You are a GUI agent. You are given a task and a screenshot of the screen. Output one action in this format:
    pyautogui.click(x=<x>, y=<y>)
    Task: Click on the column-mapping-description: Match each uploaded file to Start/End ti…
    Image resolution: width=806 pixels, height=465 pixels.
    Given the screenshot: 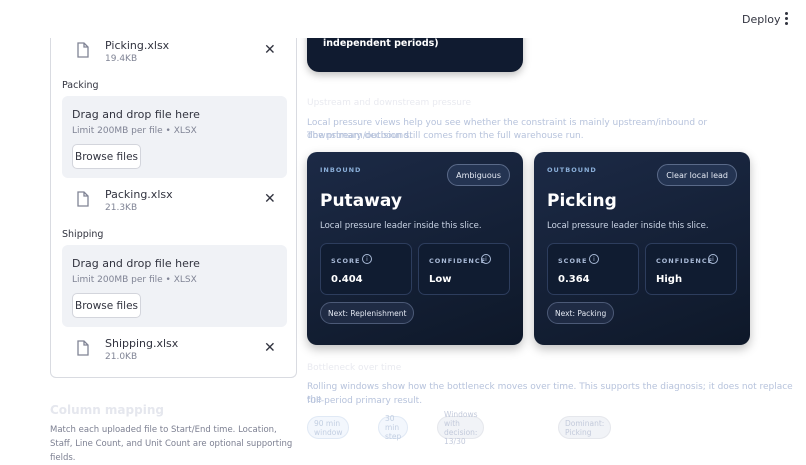 What is the action you would take?
    pyautogui.click(x=171, y=444)
    